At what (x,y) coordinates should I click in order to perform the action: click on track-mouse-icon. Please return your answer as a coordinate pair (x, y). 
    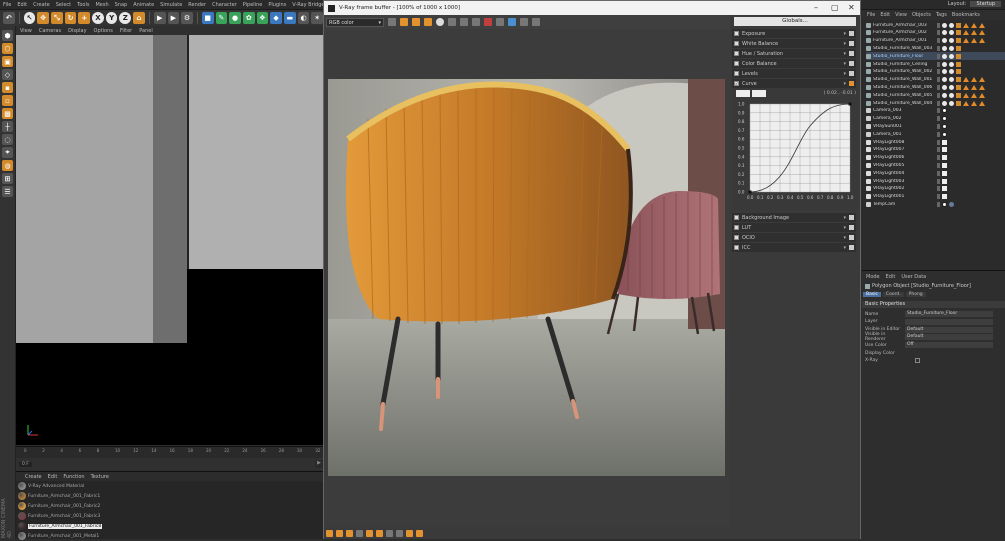
    Looking at the image, I should click on (500, 22).